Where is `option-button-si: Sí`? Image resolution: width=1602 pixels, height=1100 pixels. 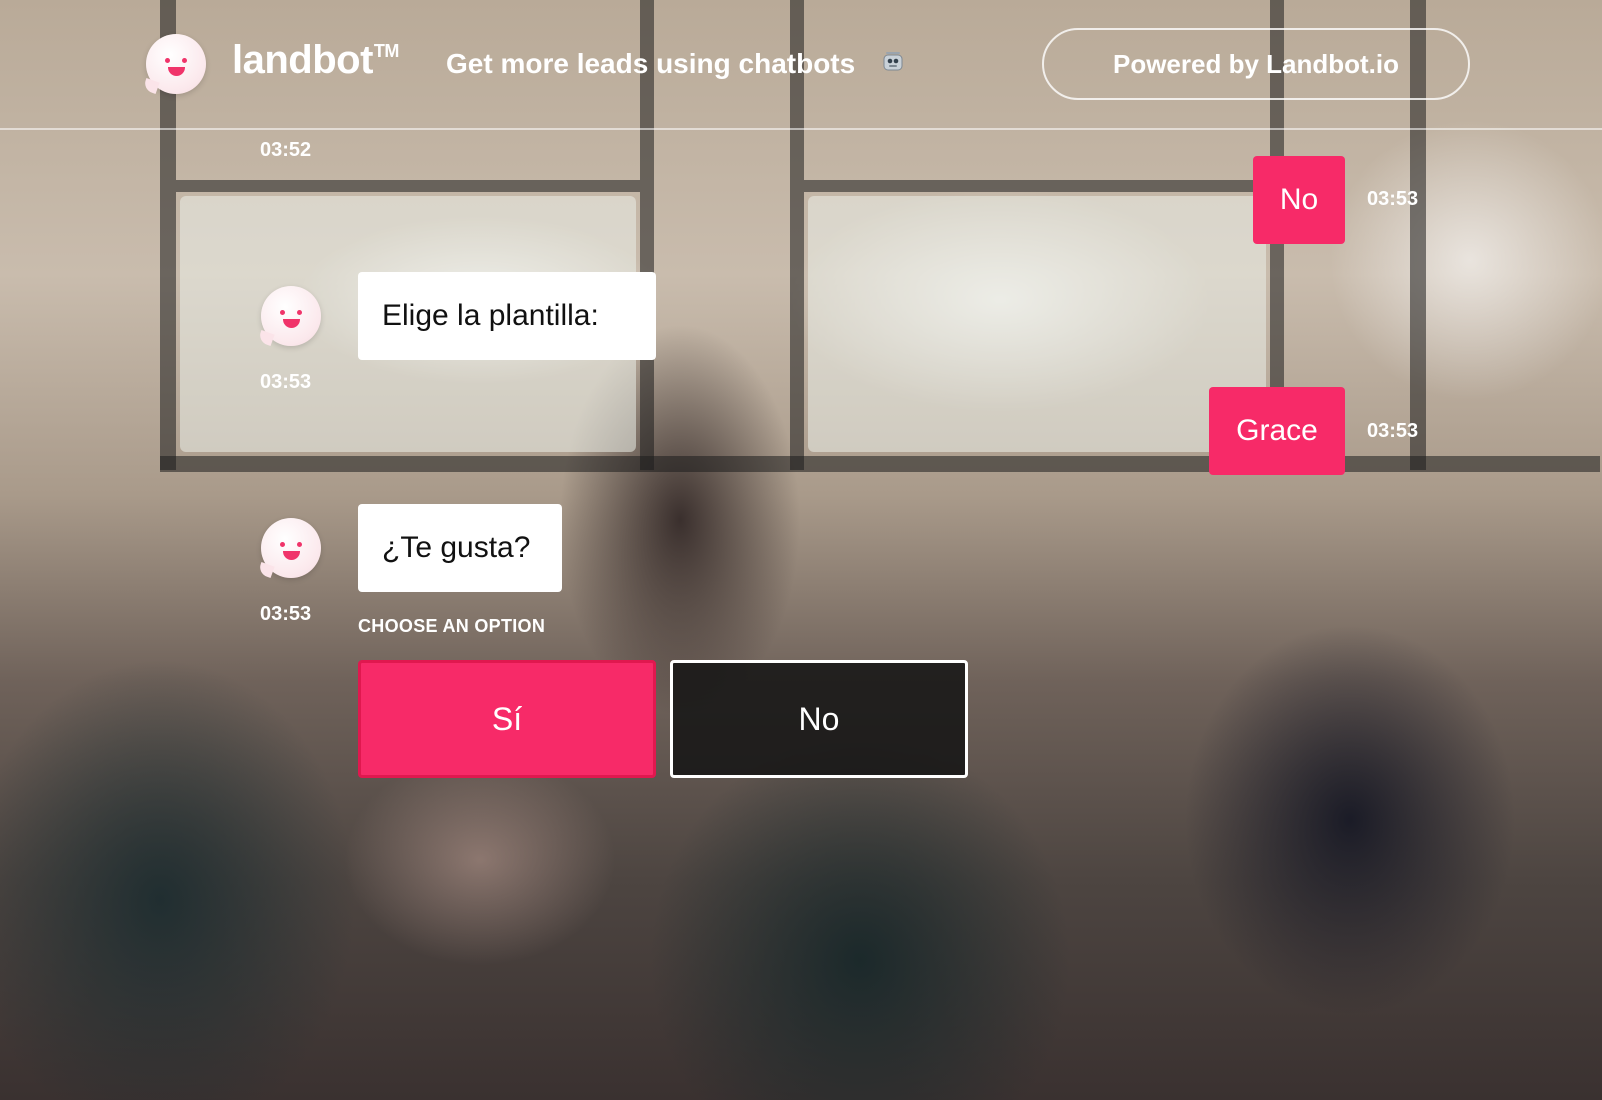 option-button-si: Sí is located at coordinates (507, 719).